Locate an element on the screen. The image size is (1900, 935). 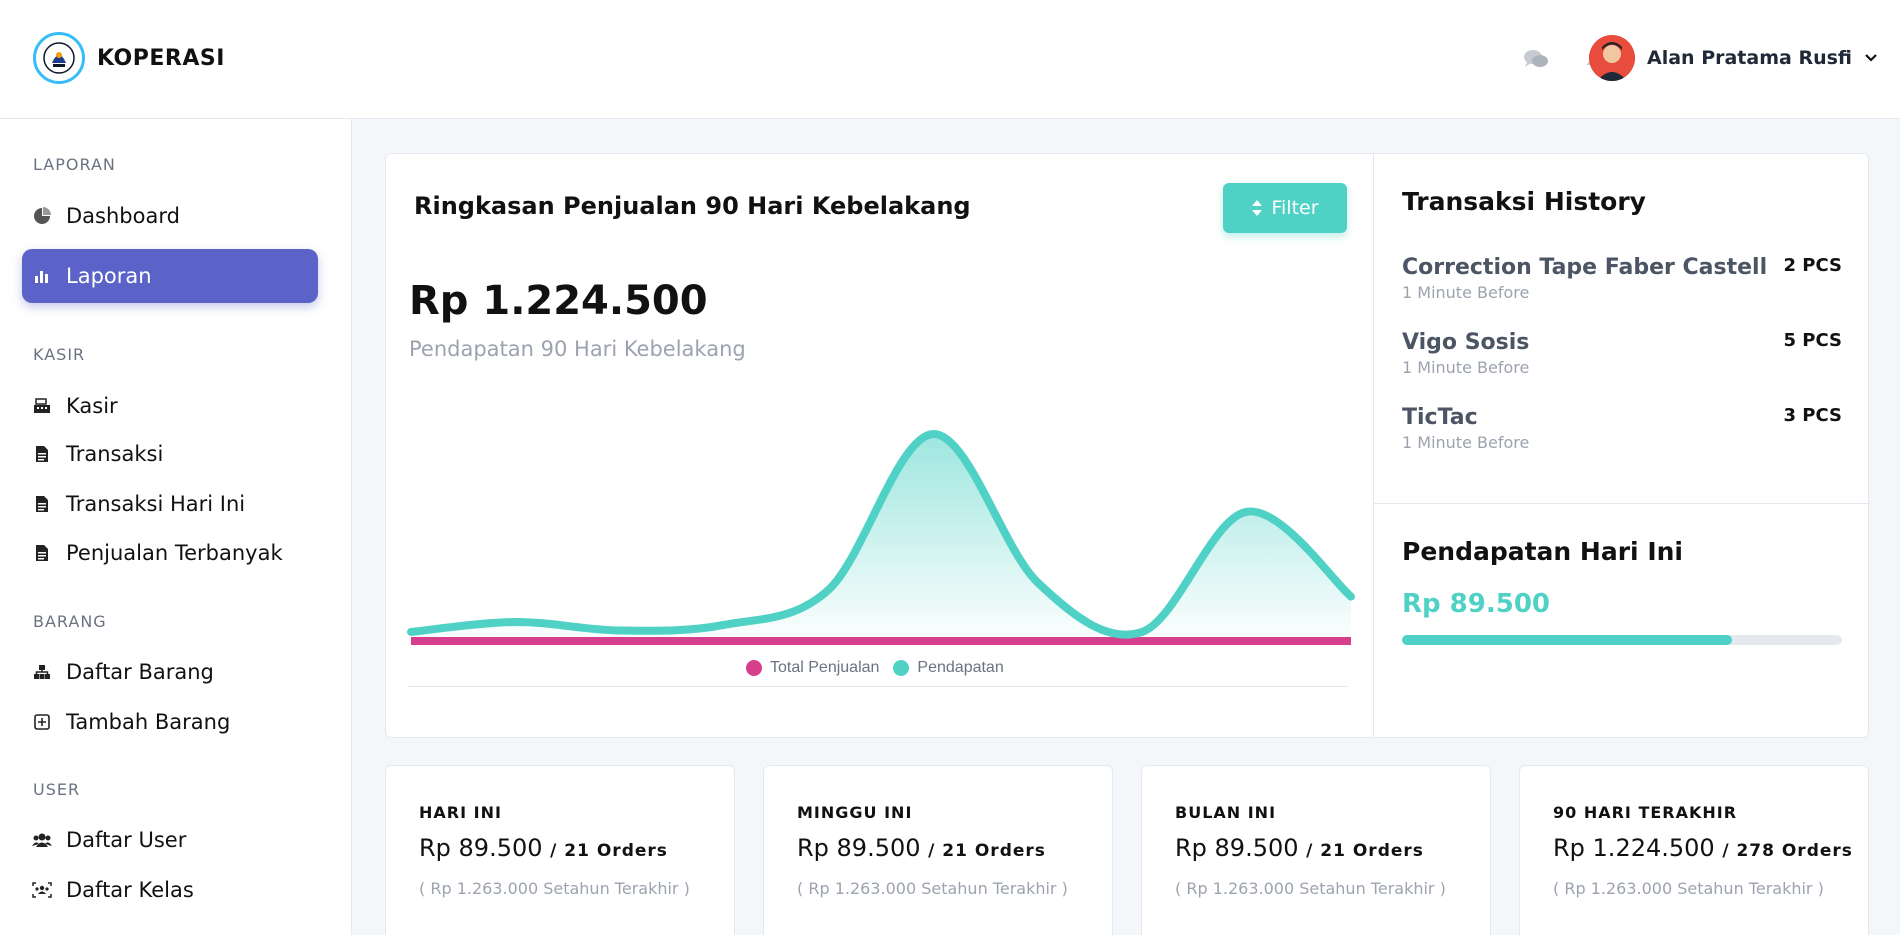
sidebar-item-kasir: Kasir is located at coordinates (170, 406).